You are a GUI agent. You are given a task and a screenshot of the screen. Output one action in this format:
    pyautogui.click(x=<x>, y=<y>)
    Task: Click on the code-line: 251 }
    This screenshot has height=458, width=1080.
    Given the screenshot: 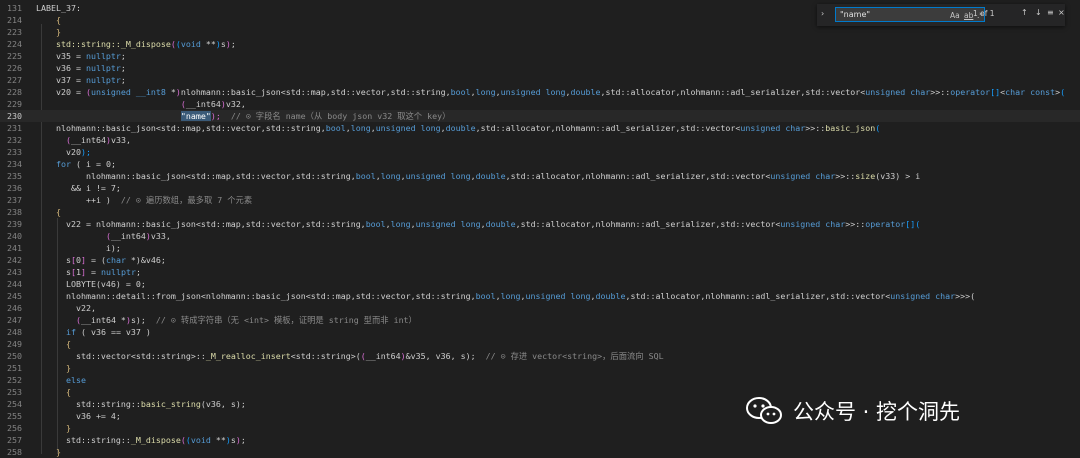 What is the action you would take?
    pyautogui.click(x=540, y=368)
    